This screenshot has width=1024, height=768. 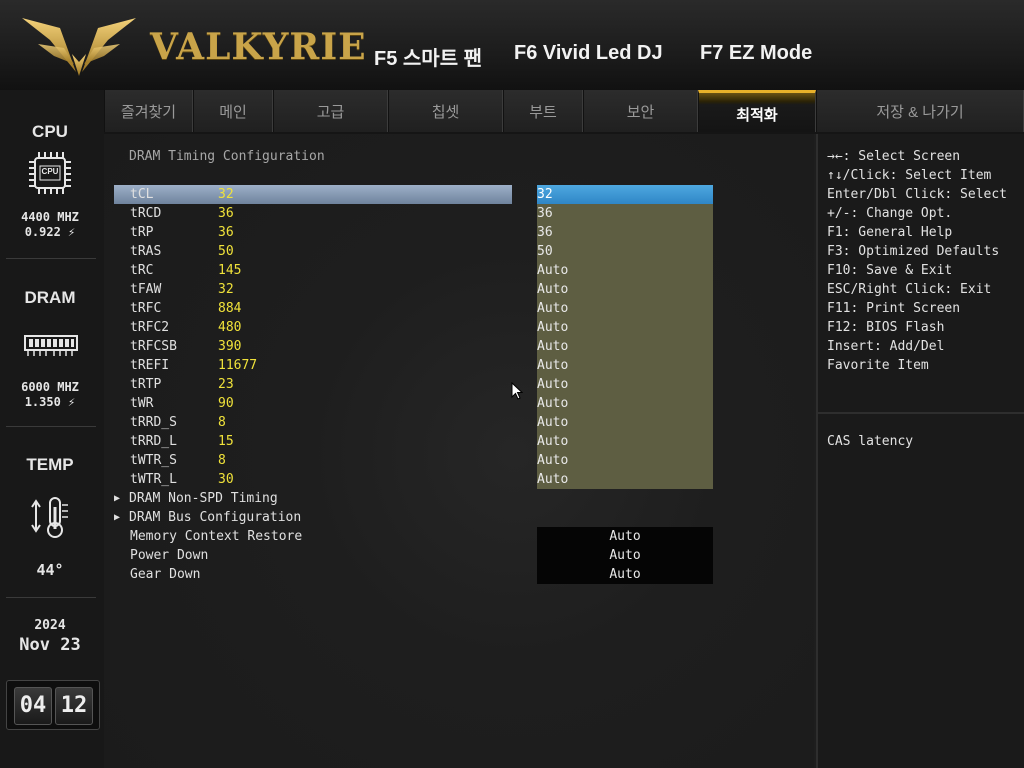 What do you see at coordinates (625, 251) in the screenshot?
I see `timing-setting-tras: 50` at bounding box center [625, 251].